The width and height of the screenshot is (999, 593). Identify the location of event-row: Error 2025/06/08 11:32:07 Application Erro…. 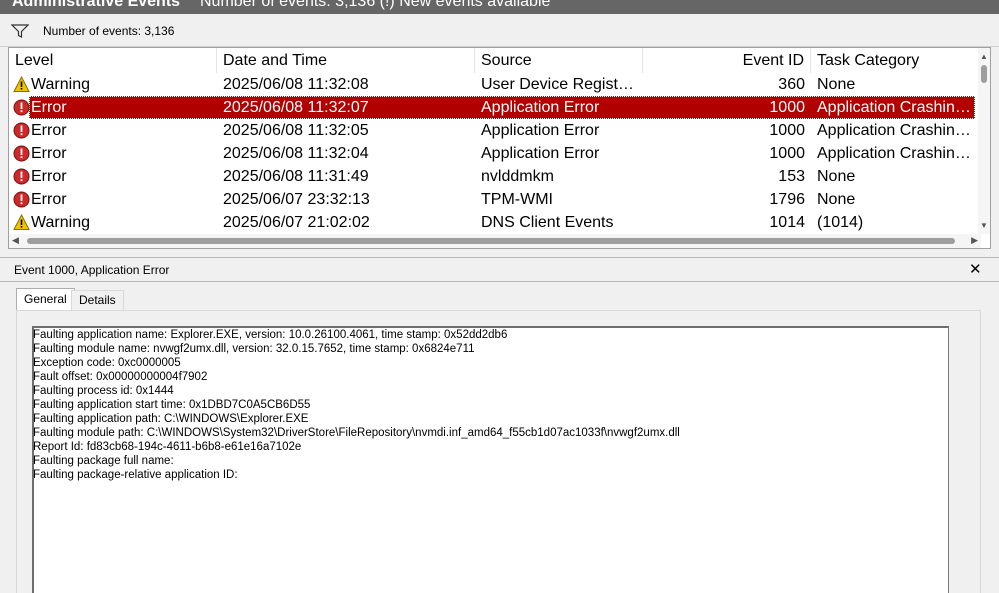
(492, 107).